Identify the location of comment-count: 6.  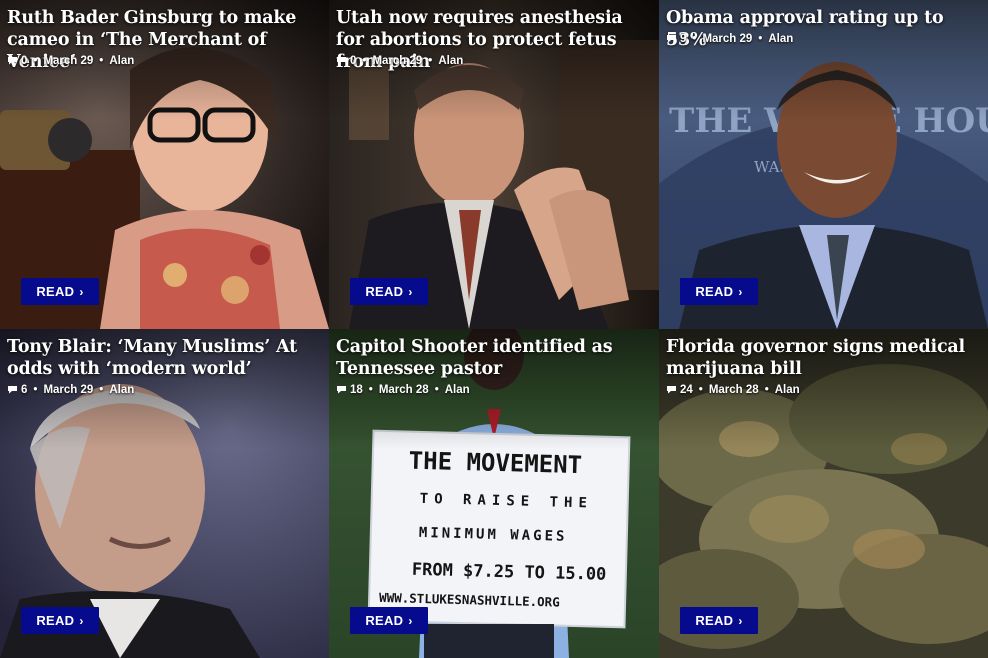
(24, 390).